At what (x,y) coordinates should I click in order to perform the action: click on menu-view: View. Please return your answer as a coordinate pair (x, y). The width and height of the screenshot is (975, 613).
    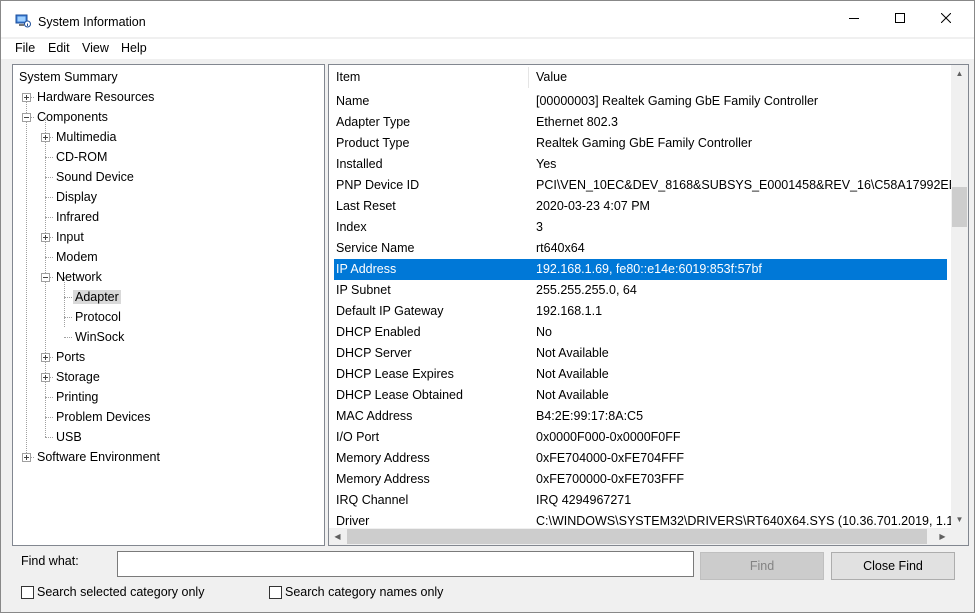
    Looking at the image, I should click on (95, 48).